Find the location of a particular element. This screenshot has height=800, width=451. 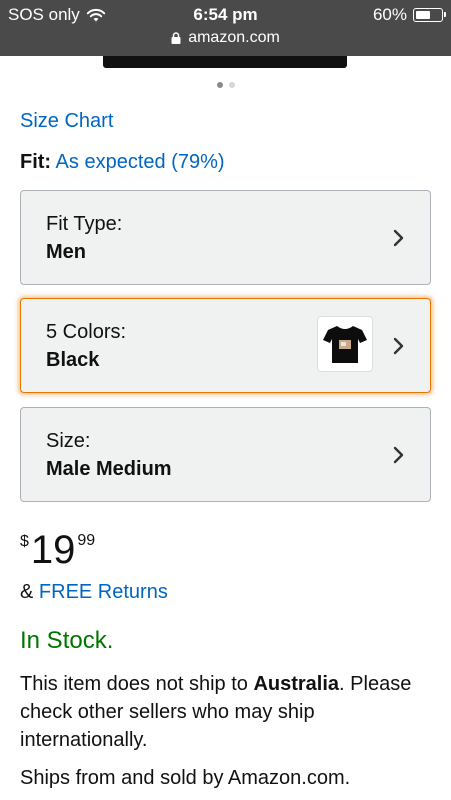

returns-prefix: & is located at coordinates (27, 592).